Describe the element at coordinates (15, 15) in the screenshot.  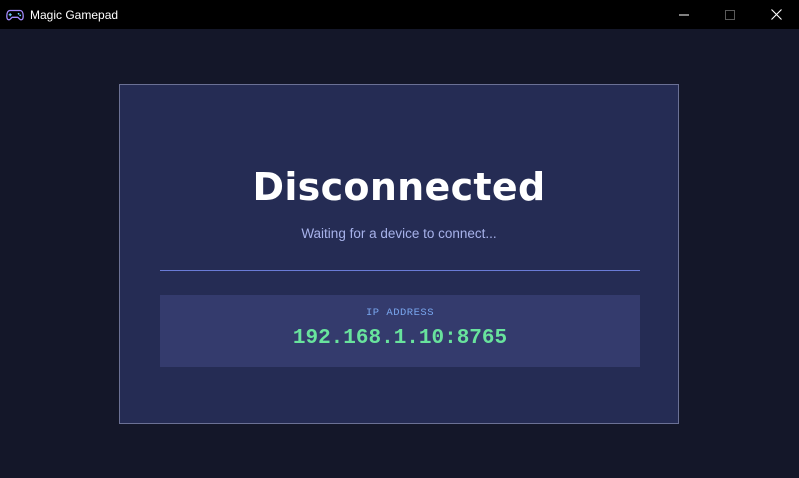
I see `gamepad-icon` at that location.